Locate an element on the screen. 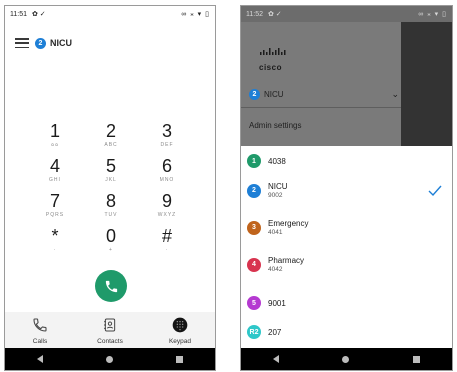  key-8: 8 TUV is located at coordinates (111, 209).